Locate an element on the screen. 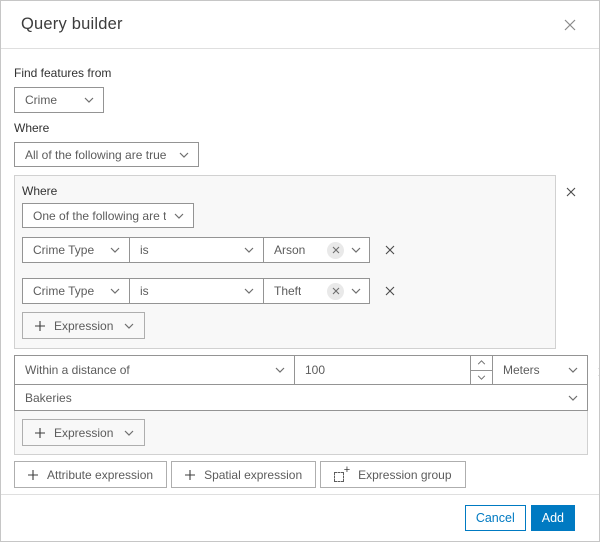  stepper-down-button is located at coordinates (481, 377).